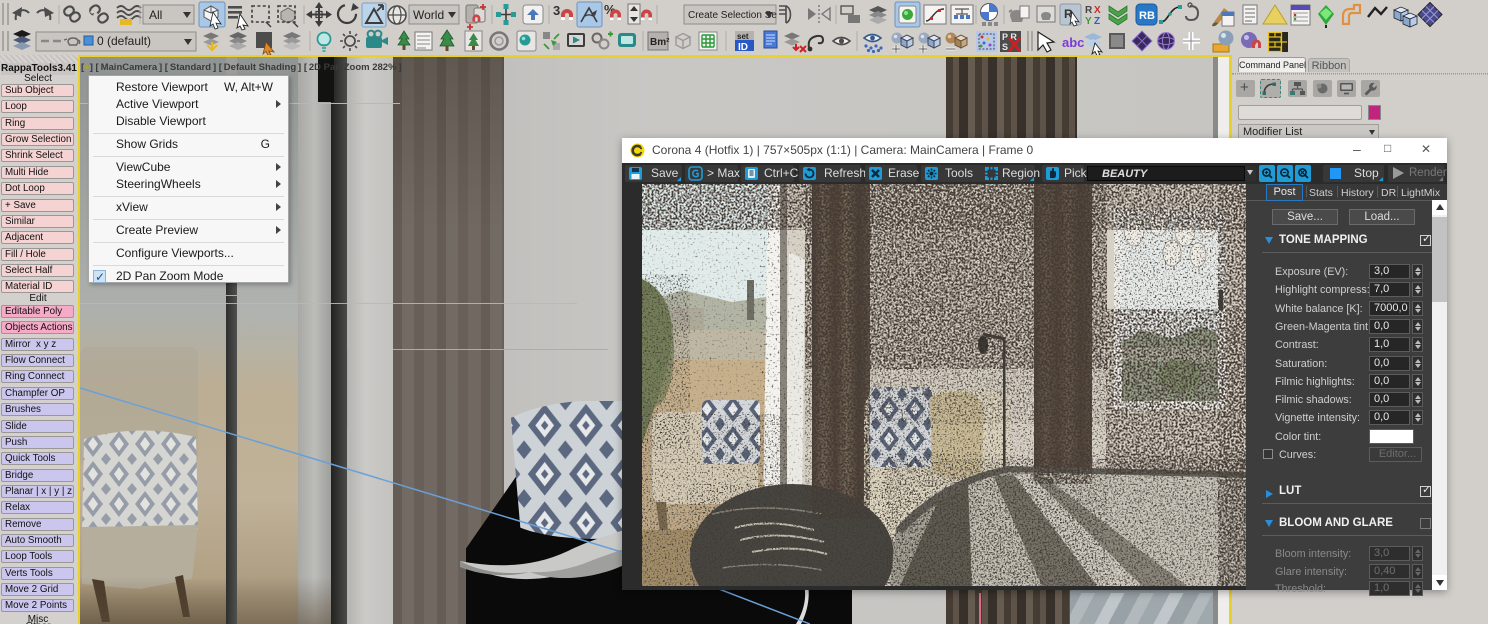 The image size is (1488, 624). I want to click on svg-text: X, so click(1097, 10).